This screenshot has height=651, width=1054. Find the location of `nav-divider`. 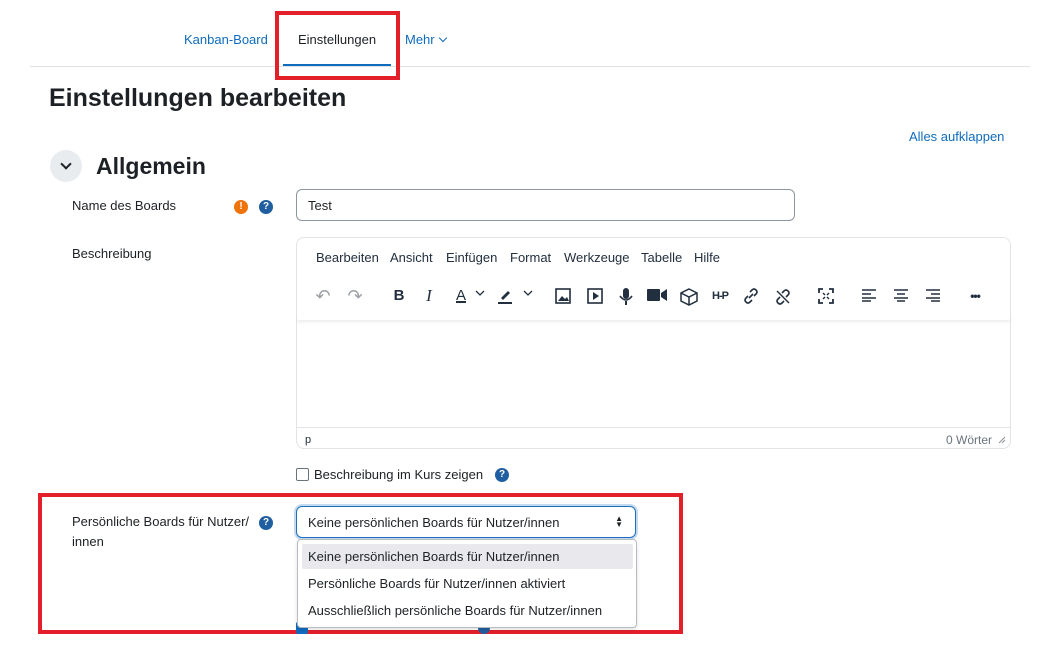

nav-divider is located at coordinates (530, 66).